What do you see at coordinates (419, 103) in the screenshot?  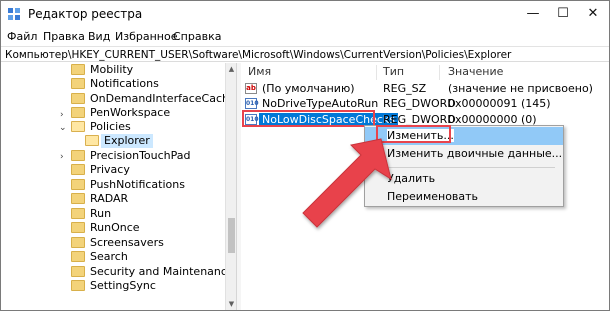 I see `value-type: REG_DWORD` at bounding box center [419, 103].